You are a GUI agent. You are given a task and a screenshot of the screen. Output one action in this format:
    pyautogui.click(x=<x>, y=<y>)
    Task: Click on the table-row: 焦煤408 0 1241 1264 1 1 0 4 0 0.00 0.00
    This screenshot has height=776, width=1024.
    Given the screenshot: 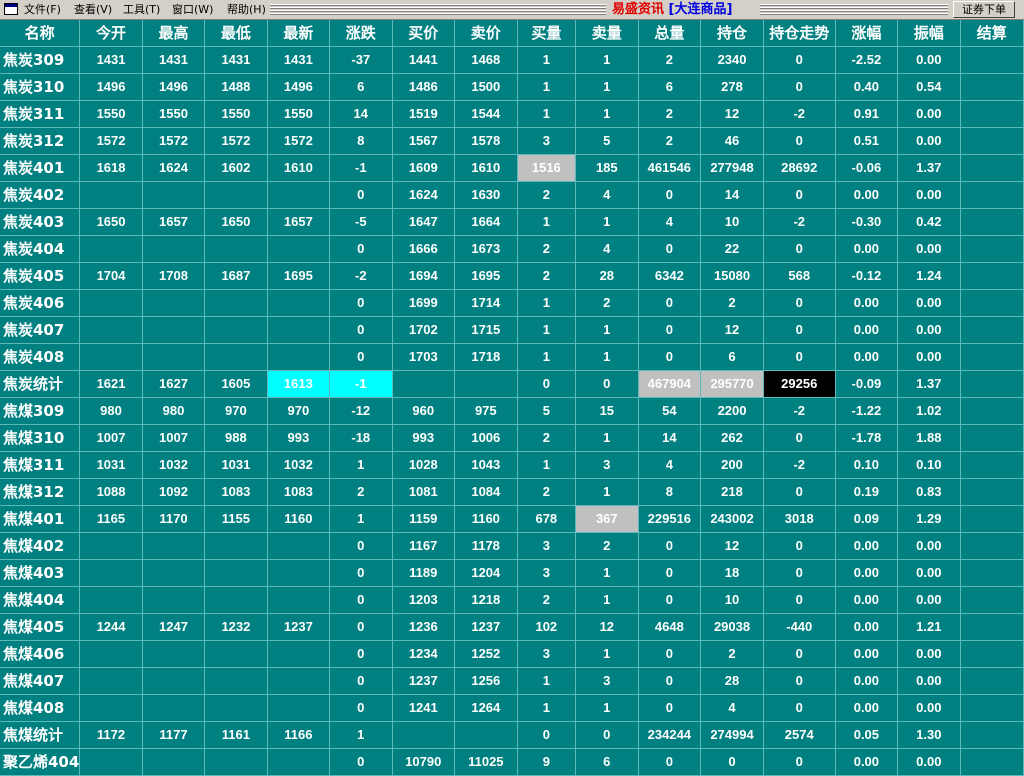 What is the action you would take?
    pyautogui.click(x=512, y=708)
    